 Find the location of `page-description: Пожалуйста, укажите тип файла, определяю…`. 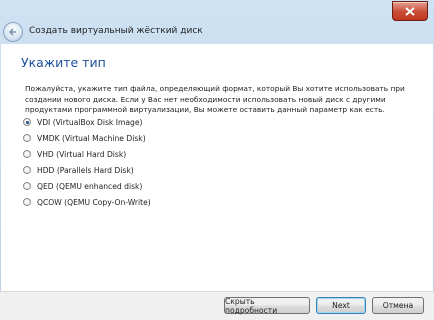

page-description: Пожалуйста, укажите тип файла, определяю… is located at coordinates (215, 99).